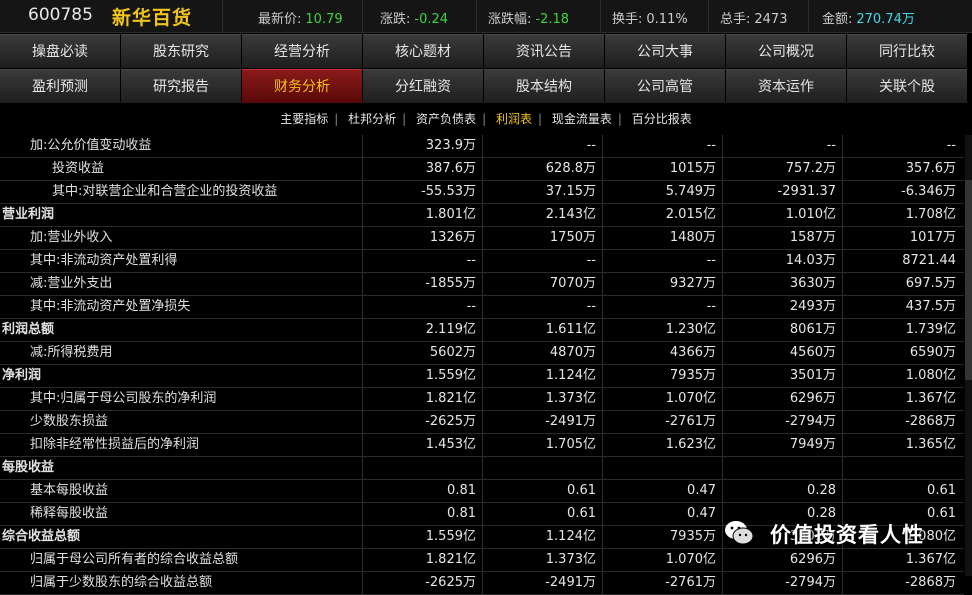  What do you see at coordinates (446, 119) in the screenshot?
I see `subtab-balance-sheet: 资产负债表` at bounding box center [446, 119].